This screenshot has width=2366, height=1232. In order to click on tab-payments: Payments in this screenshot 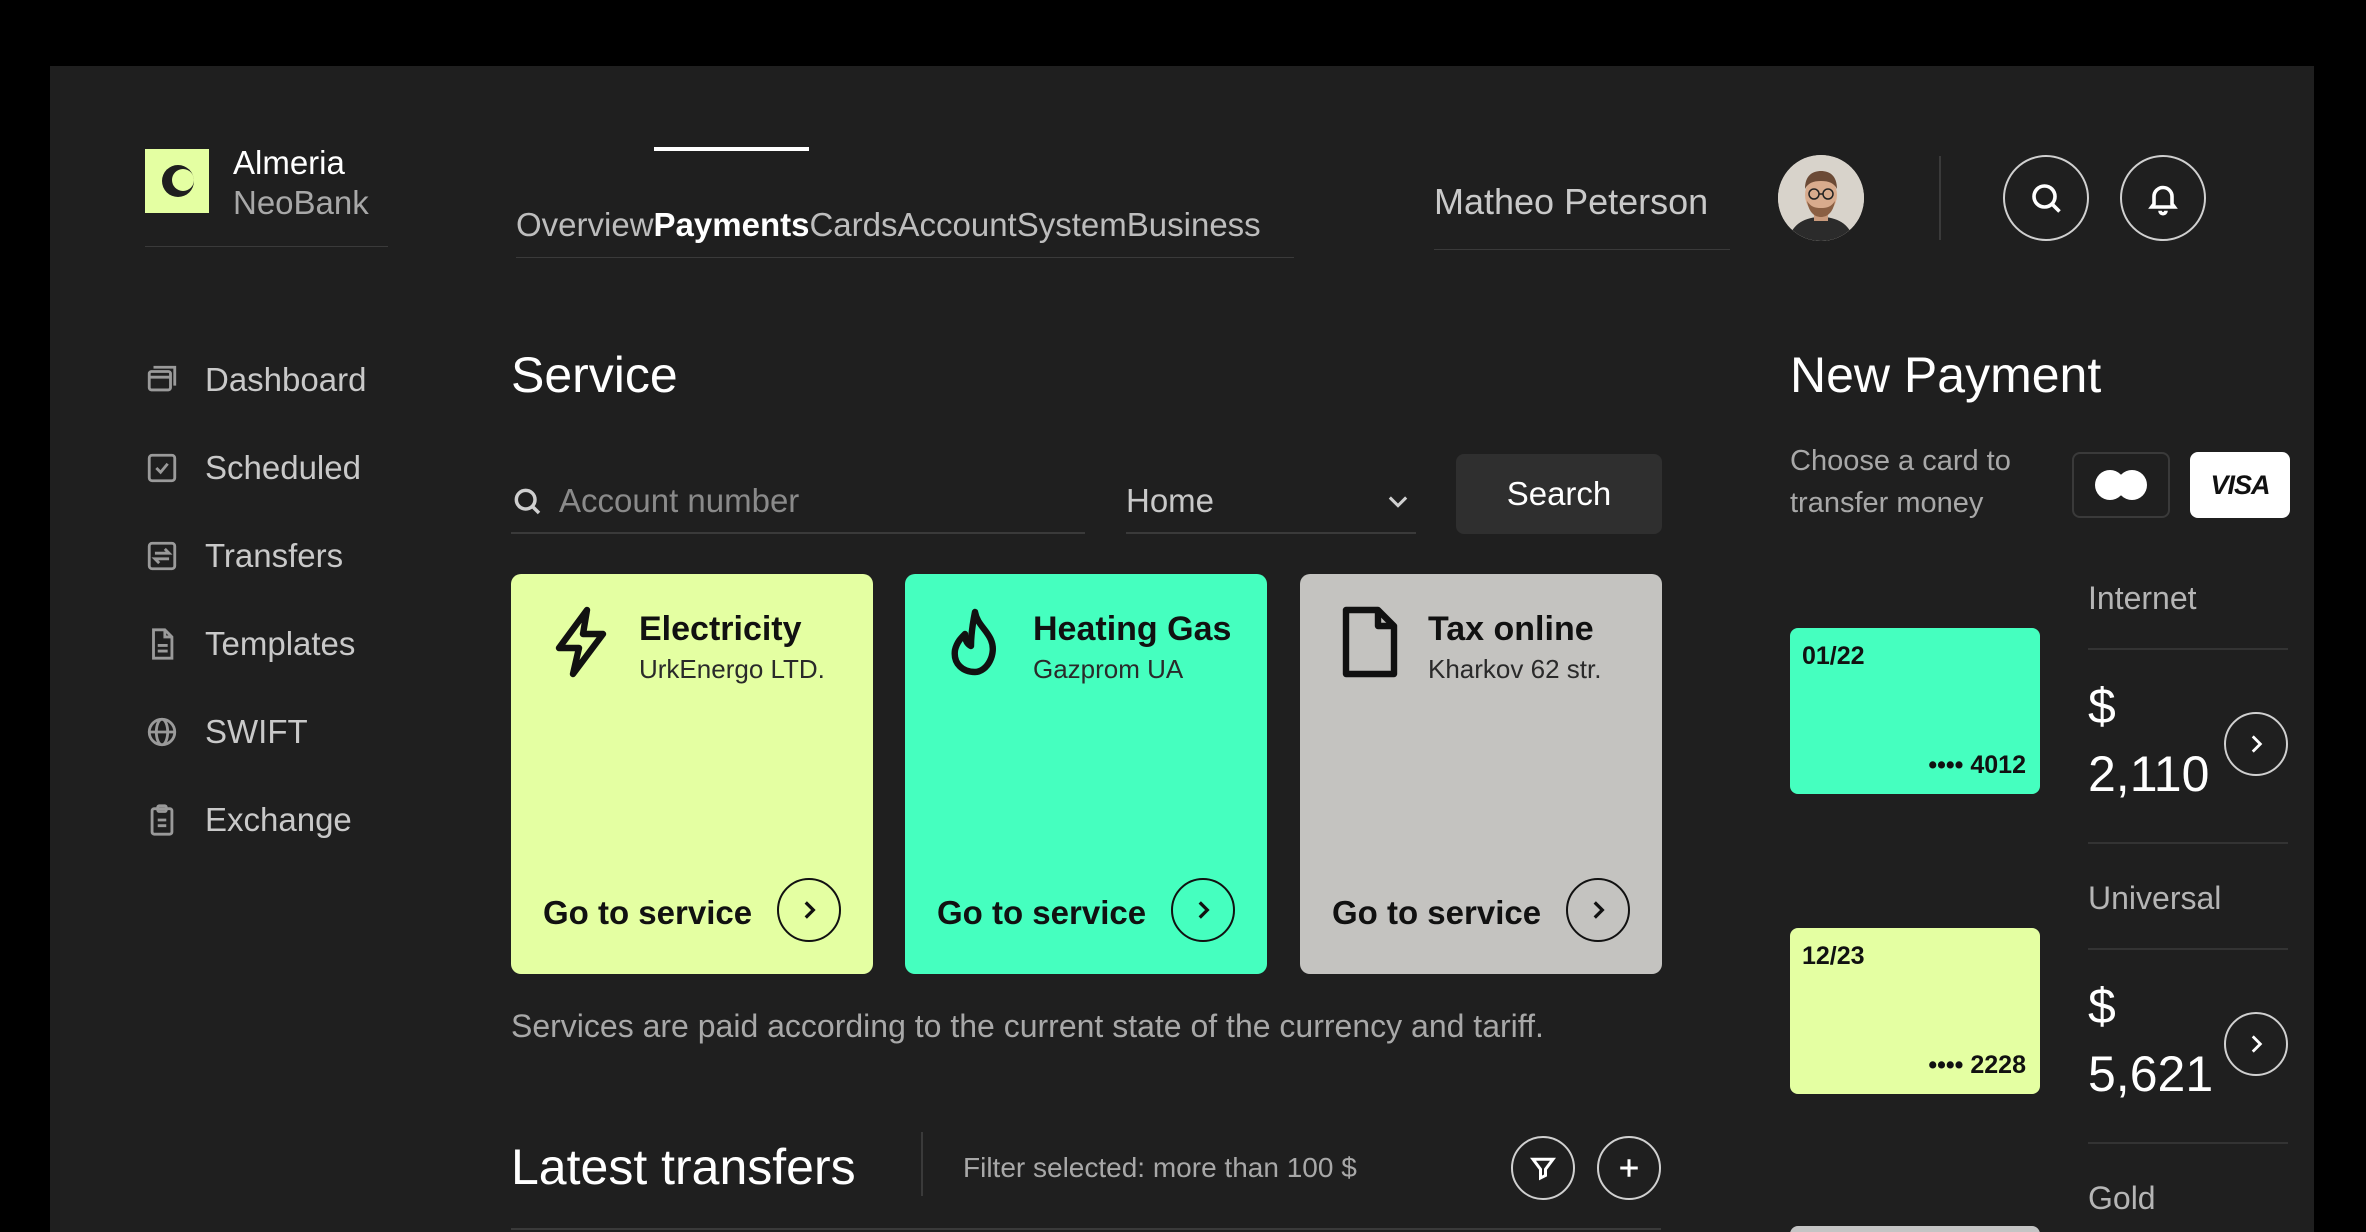, I will do `click(731, 202)`.